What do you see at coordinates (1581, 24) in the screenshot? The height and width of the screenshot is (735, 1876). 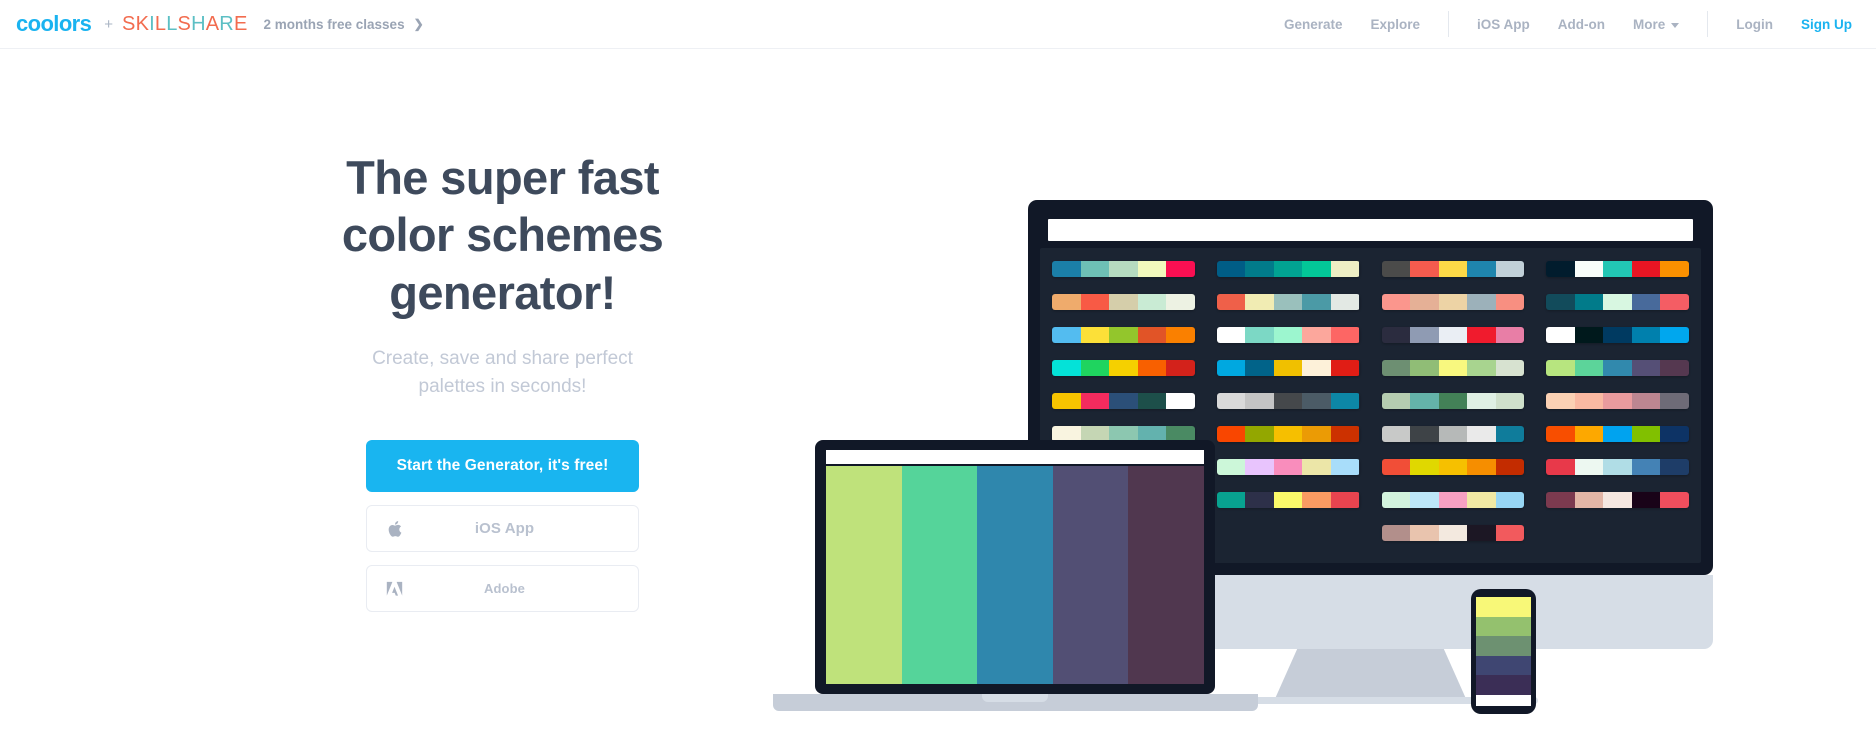 I see `nav-add-on: Add-on` at bounding box center [1581, 24].